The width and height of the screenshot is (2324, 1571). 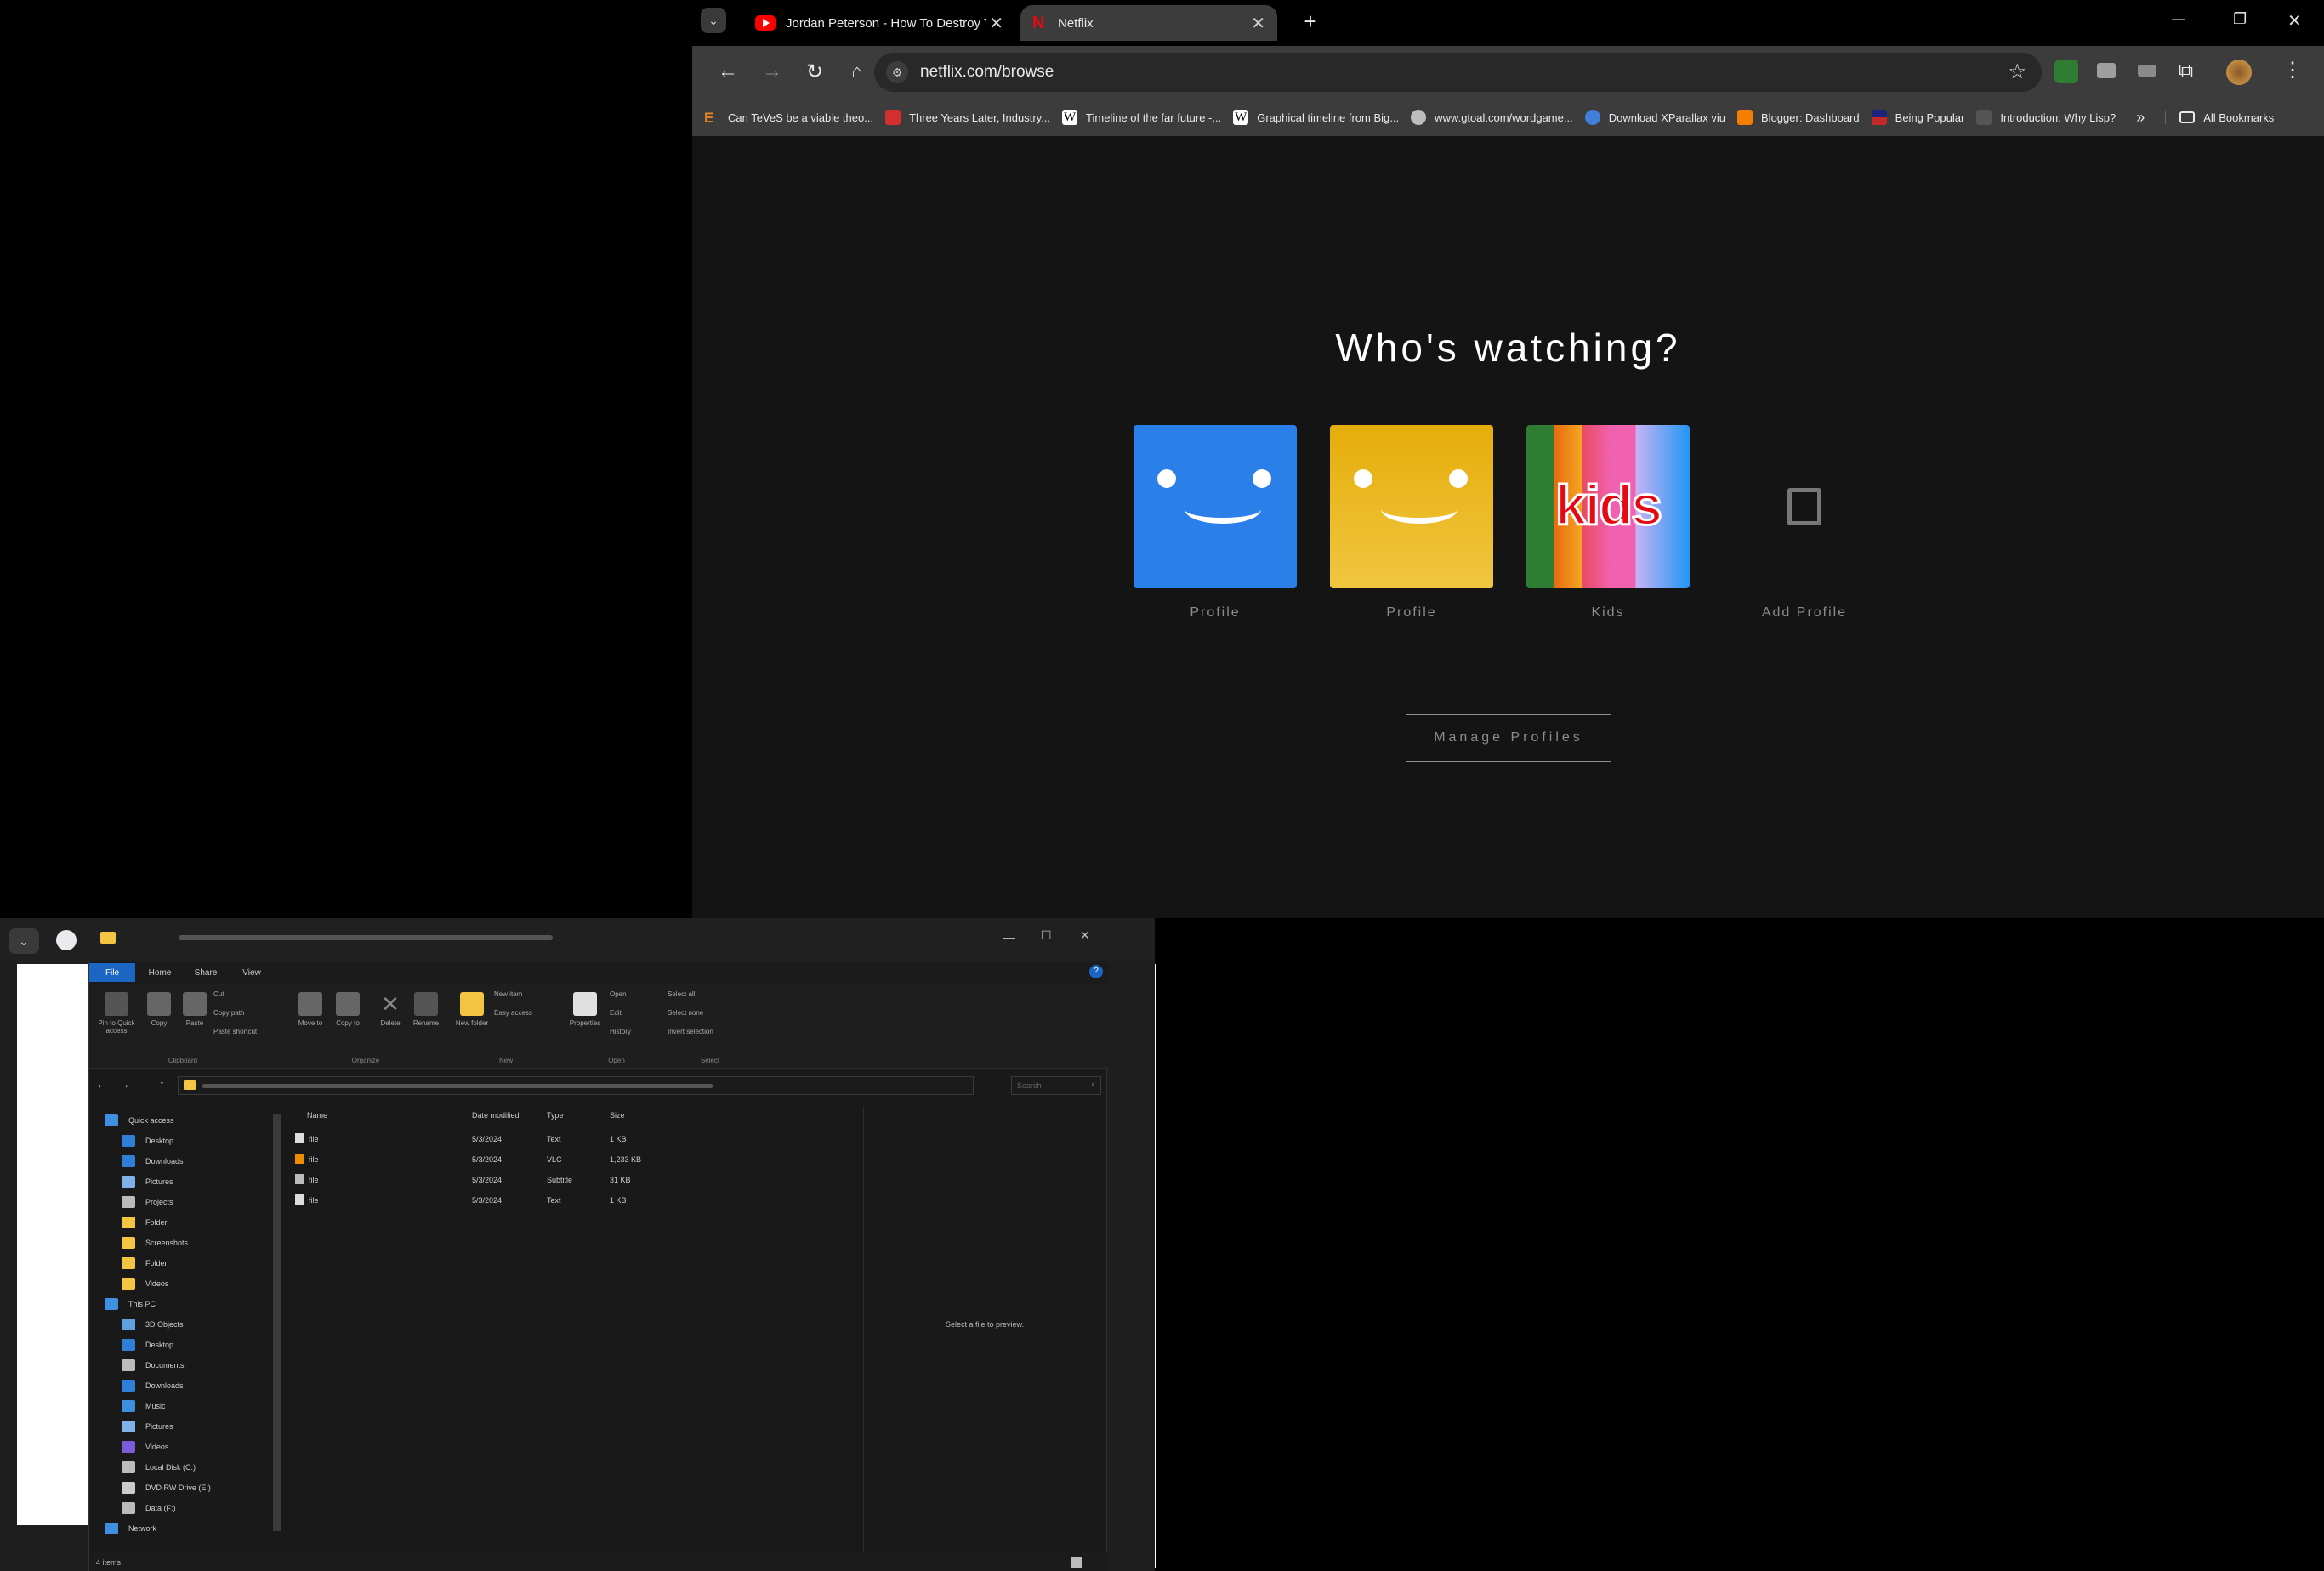 I want to click on nav-item: Downloads, so click(x=153, y=1385).